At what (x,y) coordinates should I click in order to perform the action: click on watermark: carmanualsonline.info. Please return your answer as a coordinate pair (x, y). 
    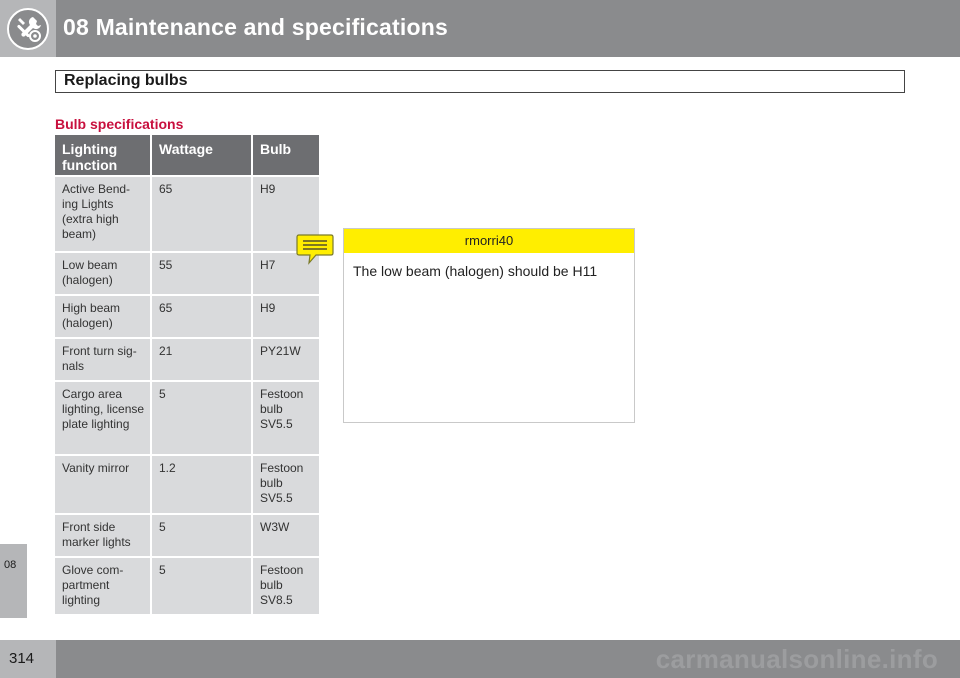
    Looking at the image, I should click on (796, 659).